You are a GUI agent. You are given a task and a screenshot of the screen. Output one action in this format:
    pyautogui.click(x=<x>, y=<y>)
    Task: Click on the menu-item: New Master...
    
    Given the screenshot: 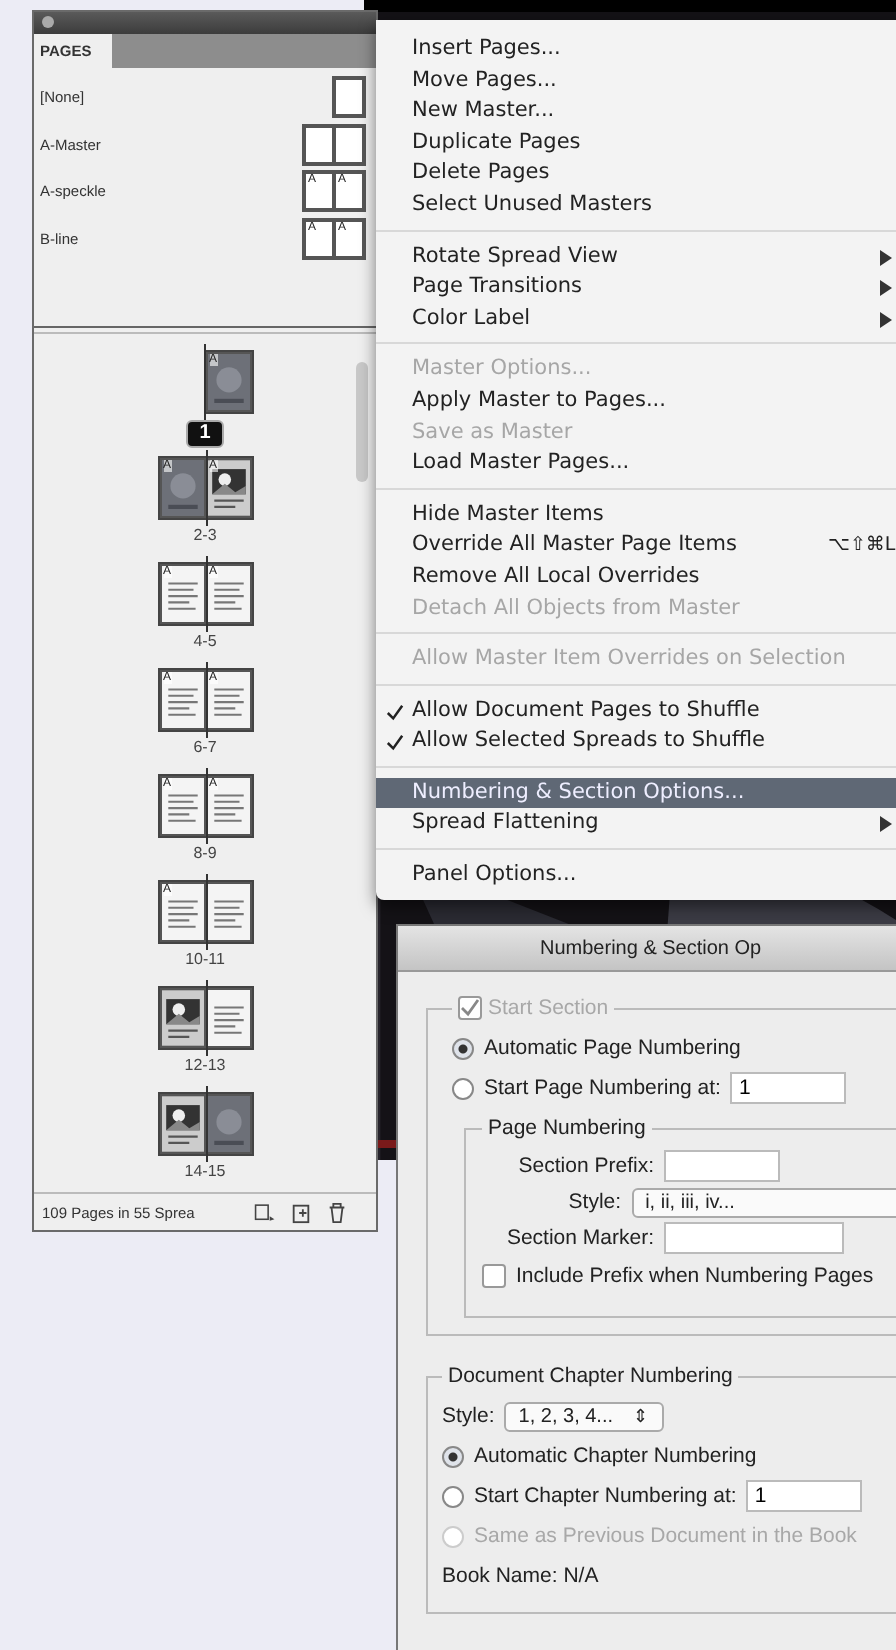 What is the action you would take?
    pyautogui.click(x=636, y=112)
    